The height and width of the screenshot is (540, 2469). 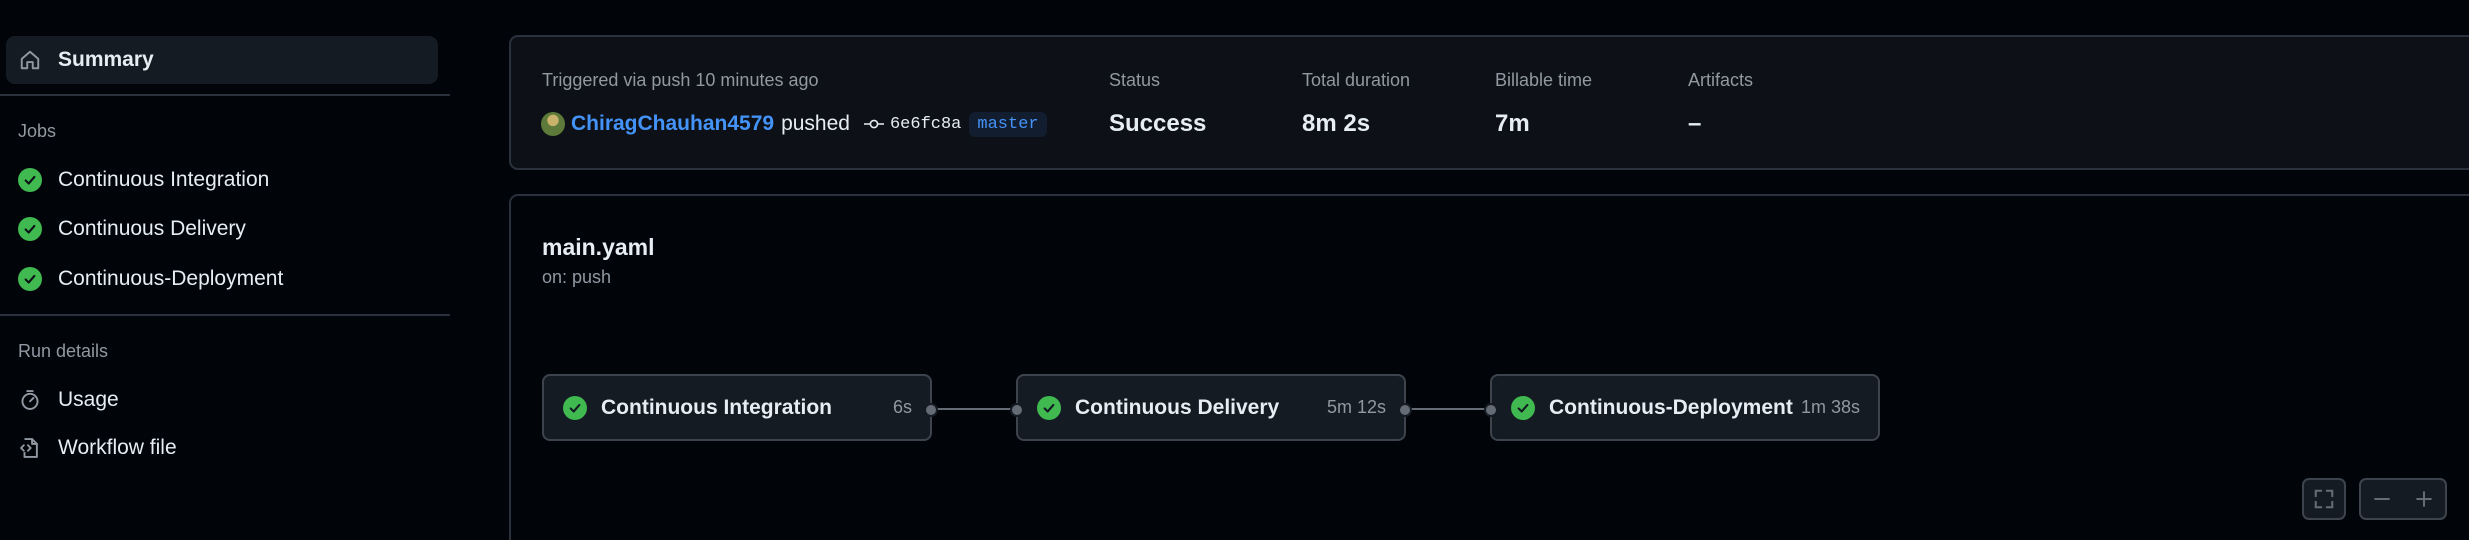 What do you see at coordinates (1158, 123) in the screenshot?
I see `stat-value: Success` at bounding box center [1158, 123].